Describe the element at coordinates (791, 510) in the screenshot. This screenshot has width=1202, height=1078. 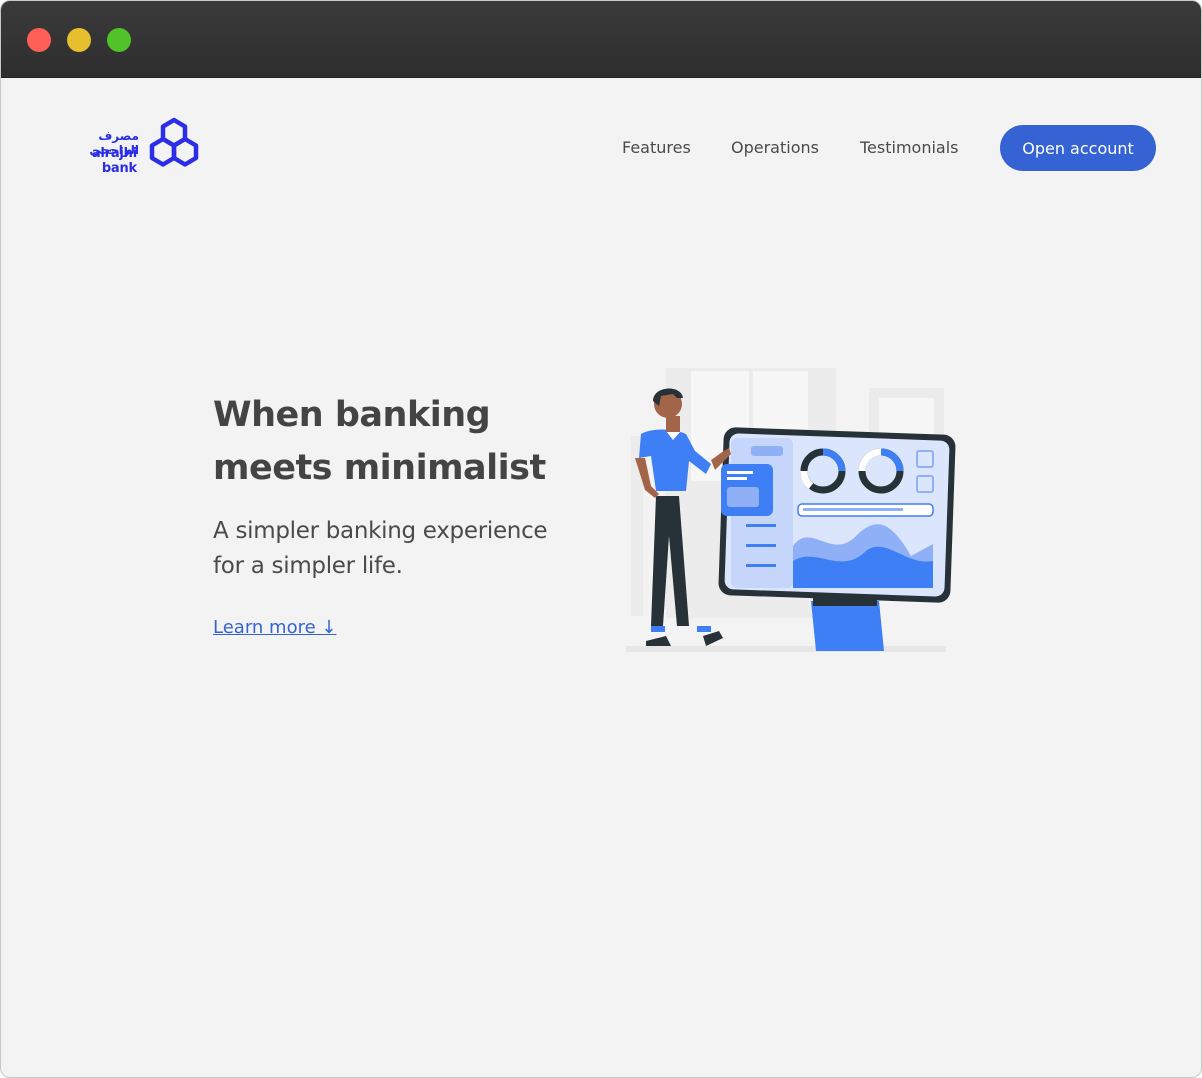
I see `person-with-dashboard-illustration` at that location.